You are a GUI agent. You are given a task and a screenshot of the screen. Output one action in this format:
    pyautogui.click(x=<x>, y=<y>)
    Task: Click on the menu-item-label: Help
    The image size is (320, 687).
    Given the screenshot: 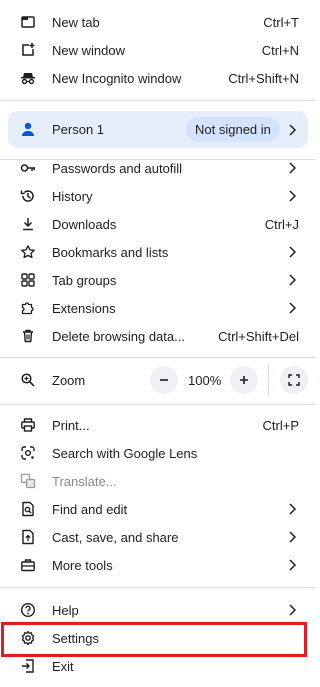 What is the action you would take?
    pyautogui.click(x=65, y=610)
    